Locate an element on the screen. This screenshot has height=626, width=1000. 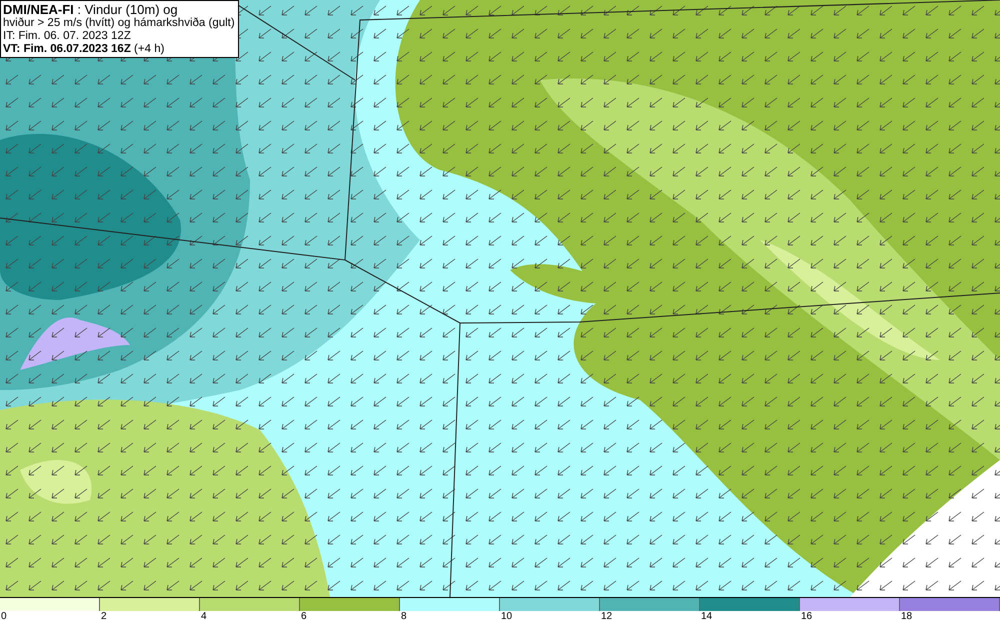
legend-label: 8 is located at coordinates (404, 616).